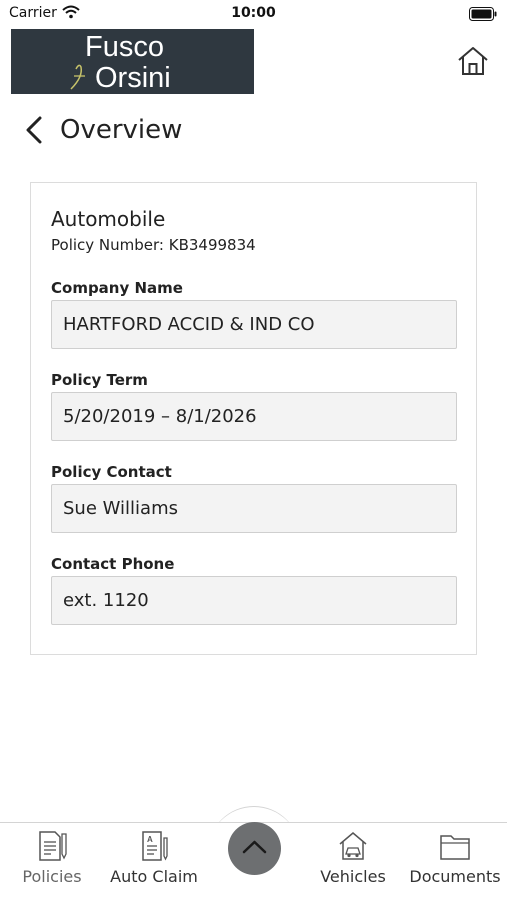 The height and width of the screenshot is (900, 507). What do you see at coordinates (153, 245) in the screenshot?
I see `policy-number: Policy Number: KB3499834` at bounding box center [153, 245].